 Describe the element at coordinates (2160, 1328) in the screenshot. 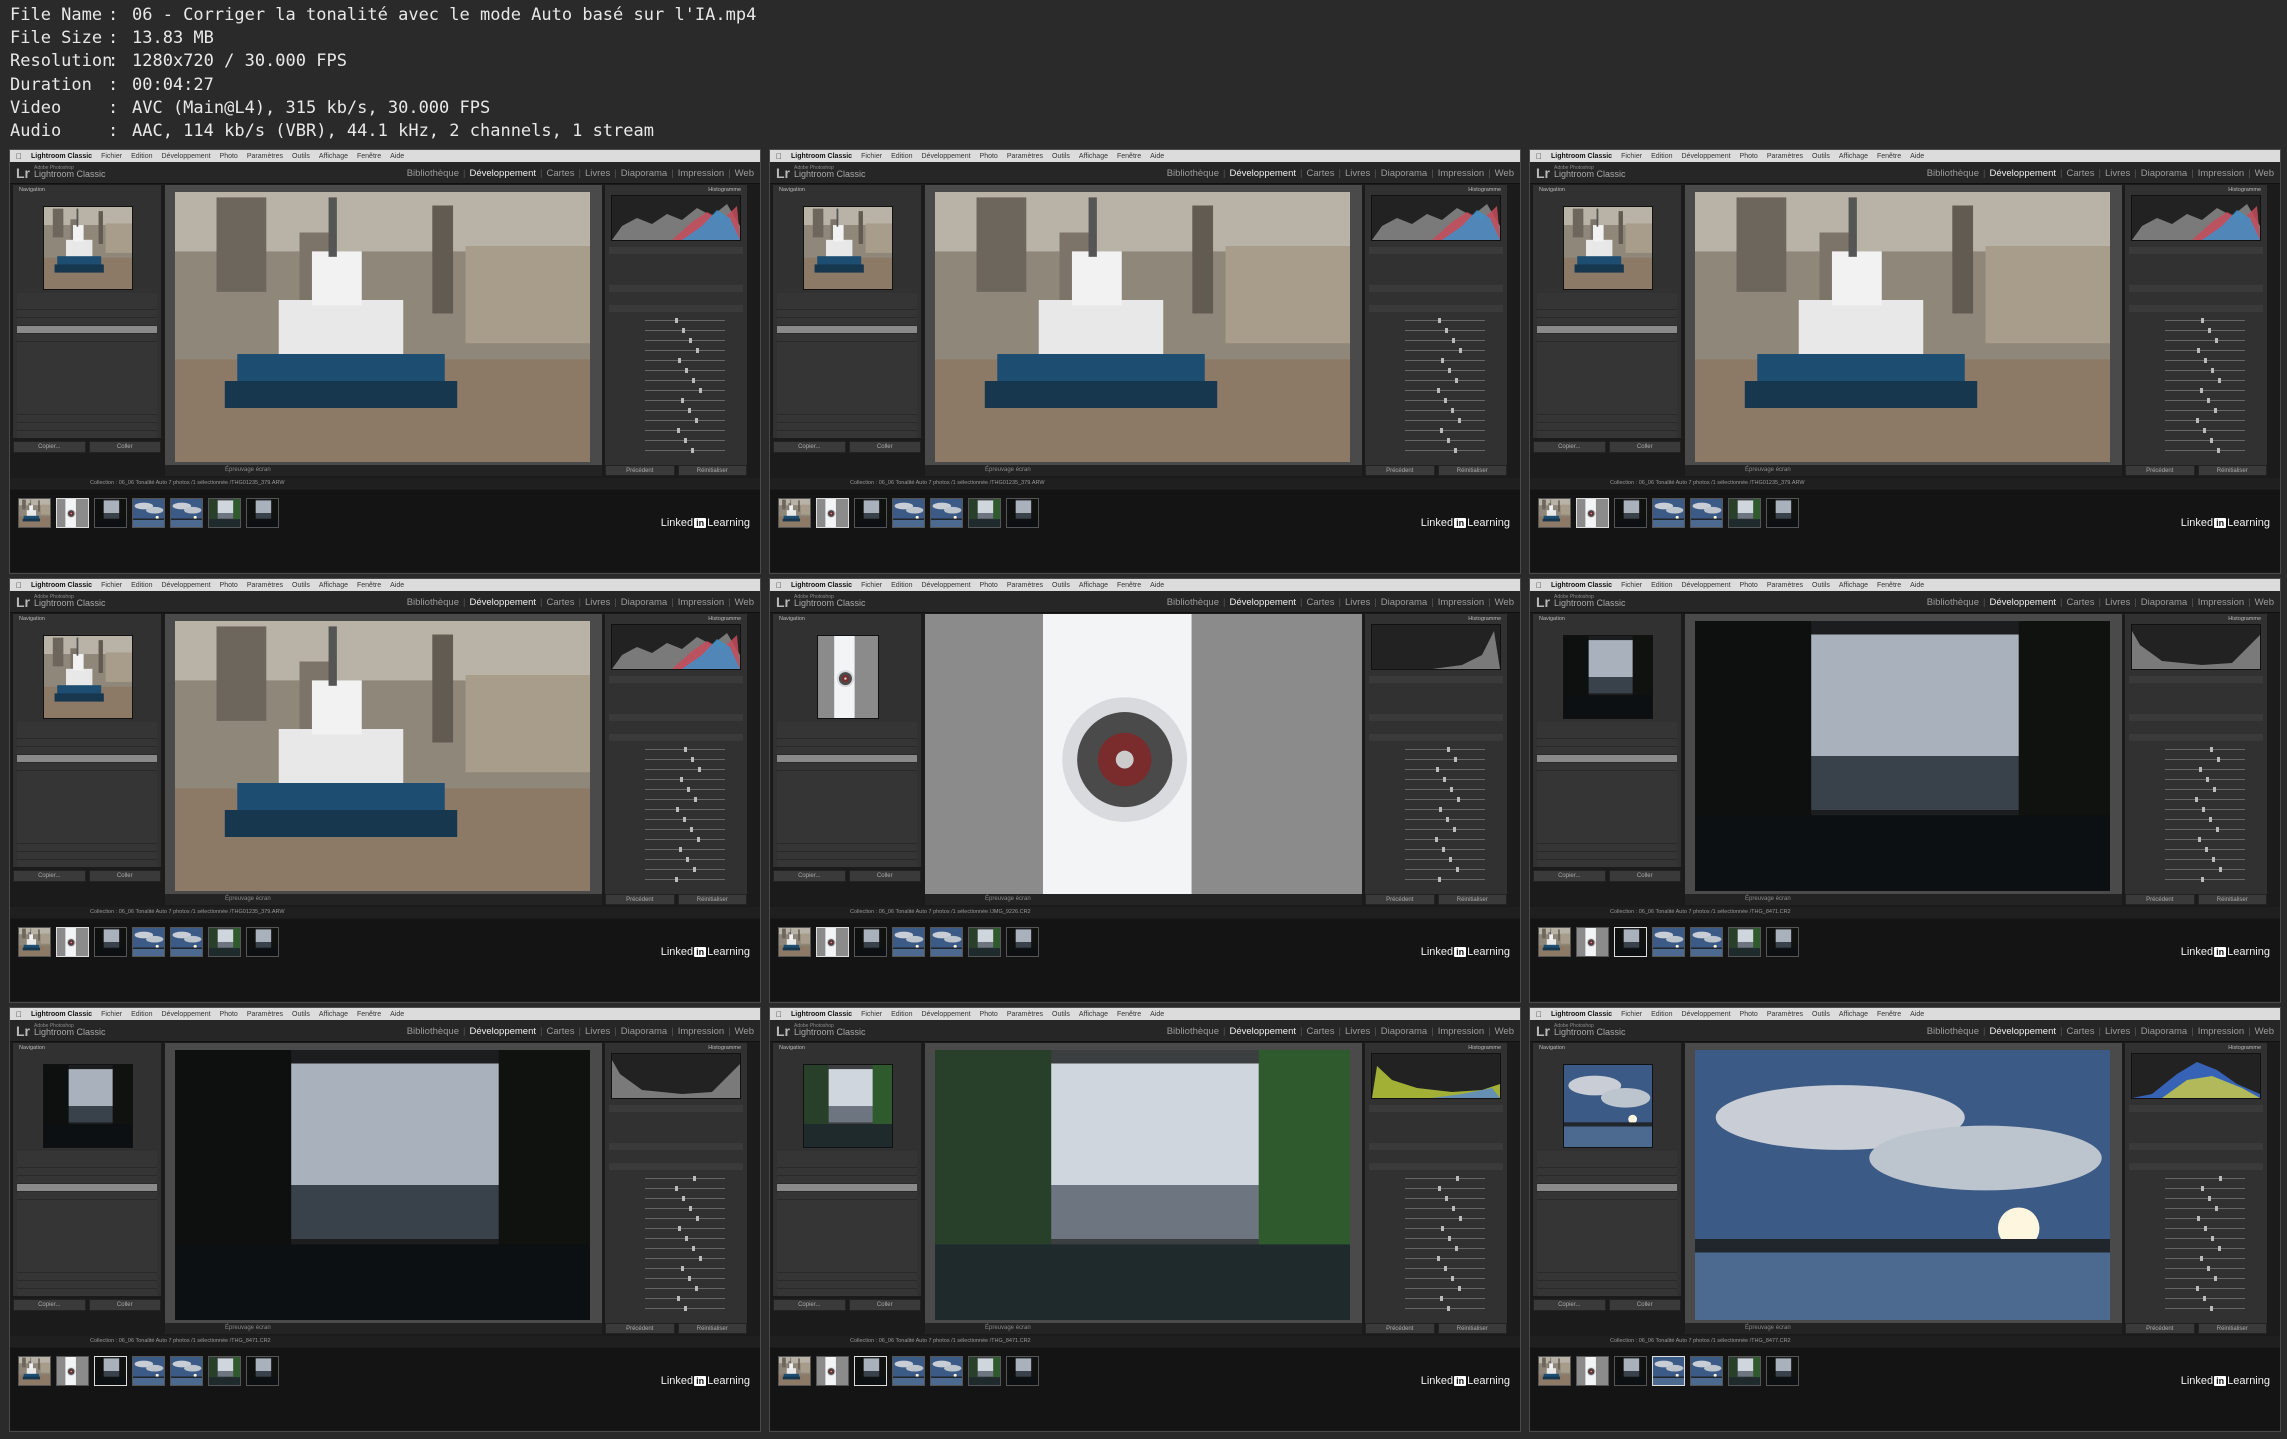

I see `panel-button: Précédent` at that location.